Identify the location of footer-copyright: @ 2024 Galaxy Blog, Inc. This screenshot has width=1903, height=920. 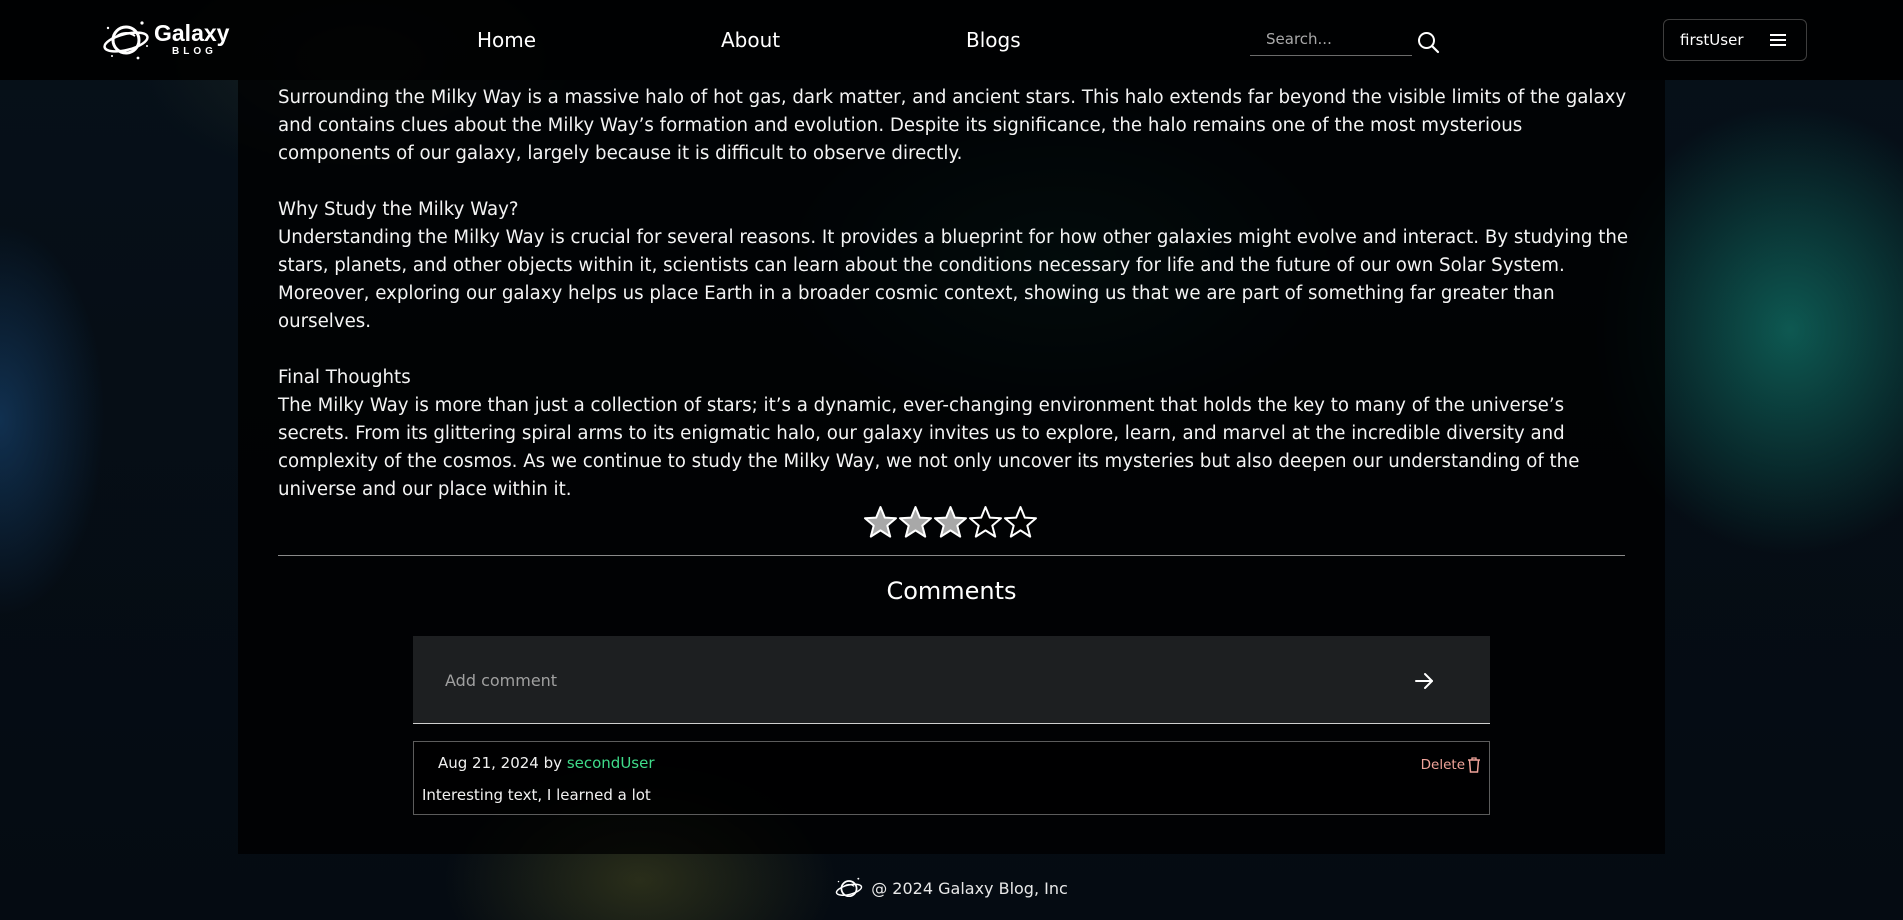
(969, 888).